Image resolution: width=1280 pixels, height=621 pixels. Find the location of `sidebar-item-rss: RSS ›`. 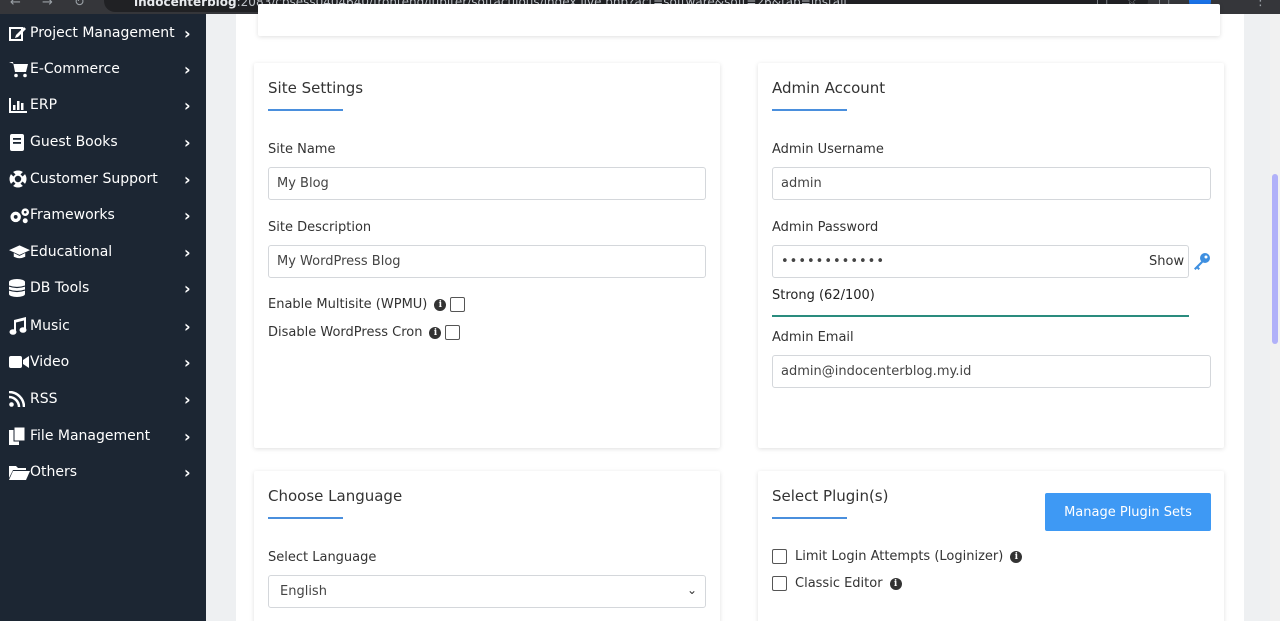

sidebar-item-rss: RSS › is located at coordinates (103, 399).